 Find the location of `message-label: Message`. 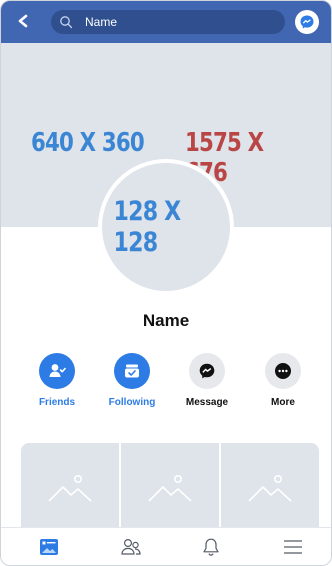

message-label: Message is located at coordinates (207, 402).